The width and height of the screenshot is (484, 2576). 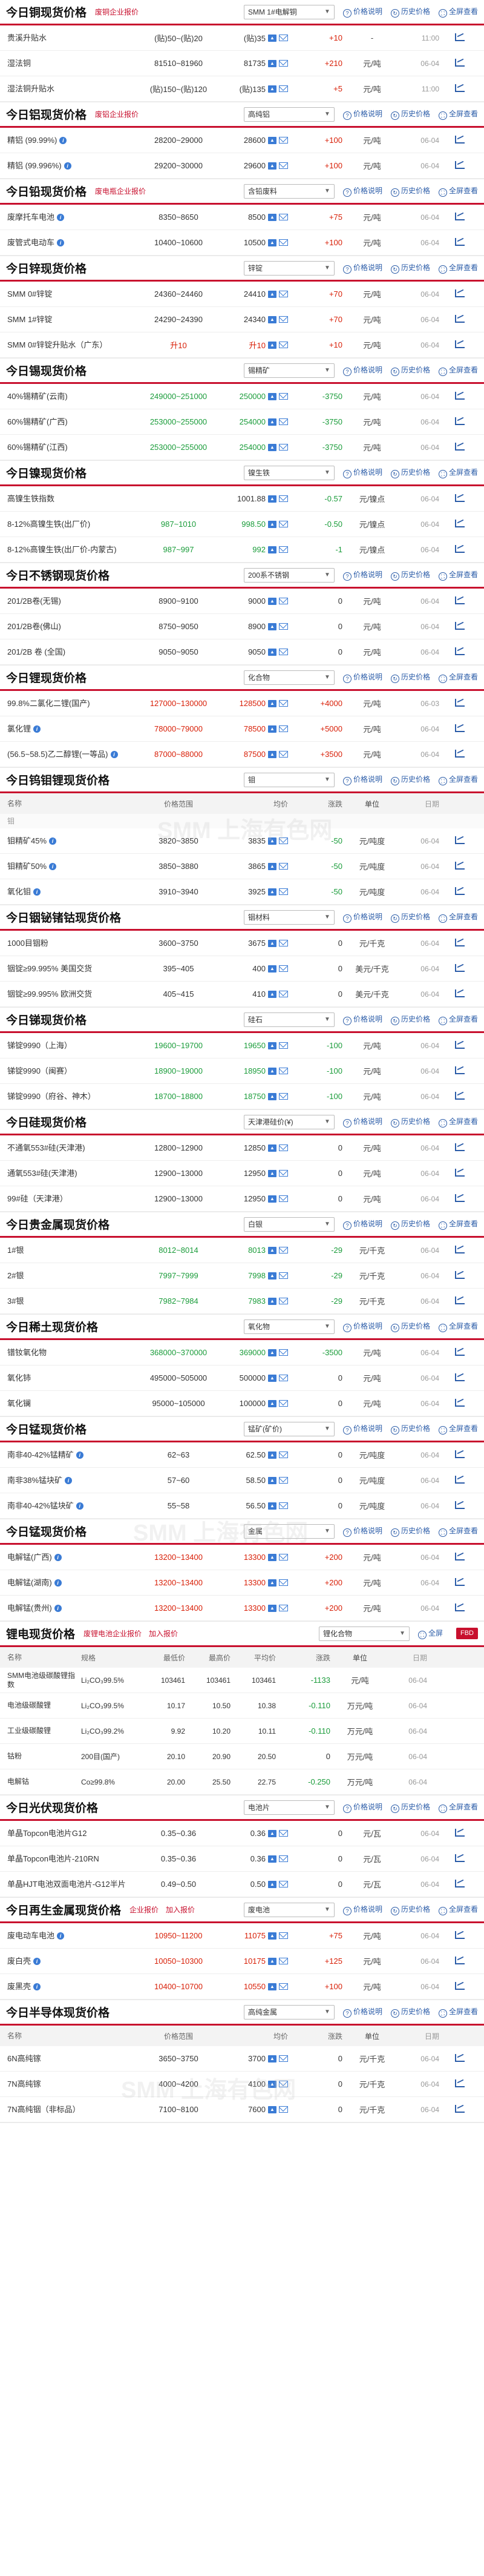 What do you see at coordinates (66, 728) in the screenshot?
I see `product-name: 氯化锂 i` at bounding box center [66, 728].